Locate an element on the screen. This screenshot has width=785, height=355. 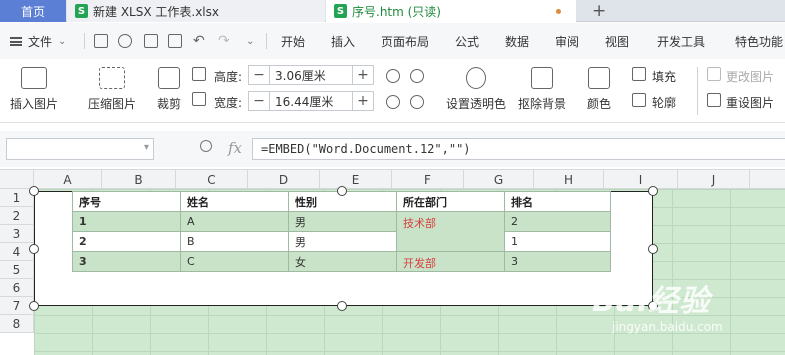
undo-format-icon is located at coordinates (125, 41).